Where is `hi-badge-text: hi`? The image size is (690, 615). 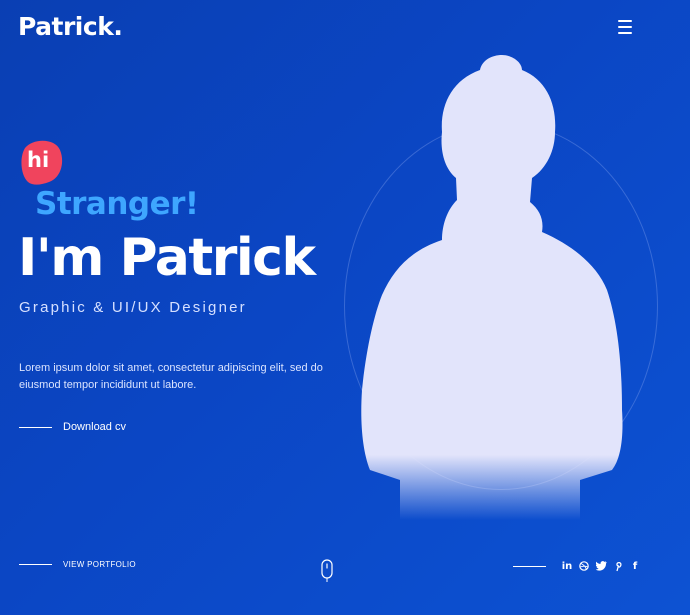 hi-badge-text: hi is located at coordinates (38, 160).